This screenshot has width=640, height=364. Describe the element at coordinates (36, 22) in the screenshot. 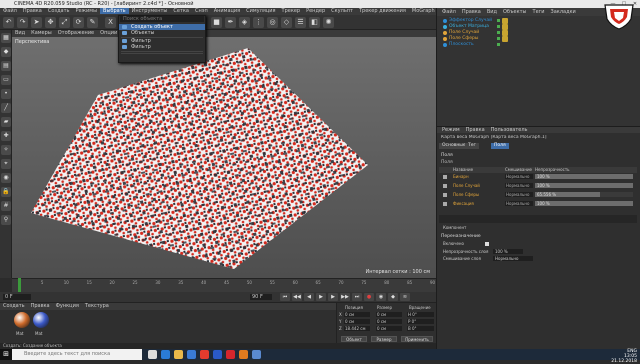

I see `select-icon: ➤` at that location.